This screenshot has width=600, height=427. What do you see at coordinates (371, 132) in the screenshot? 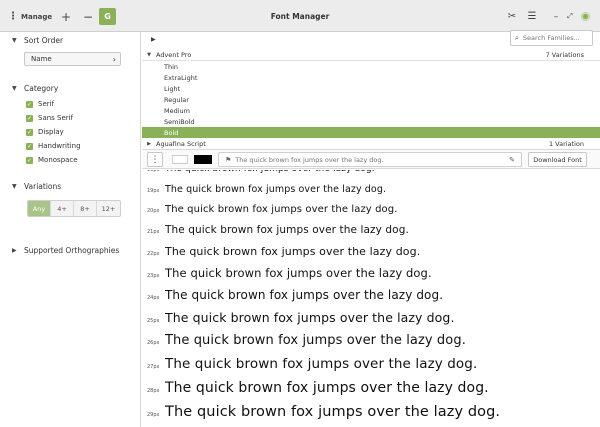
I see `variant-row-selected: Bold` at bounding box center [371, 132].